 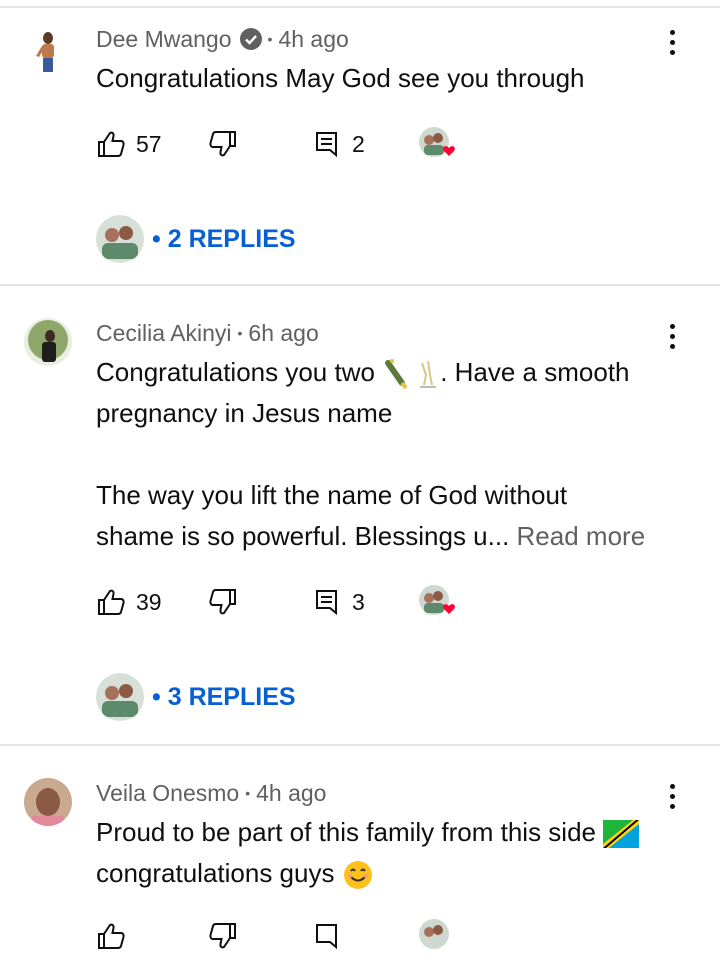 I want to click on reply-count: 3, so click(x=358, y=601).